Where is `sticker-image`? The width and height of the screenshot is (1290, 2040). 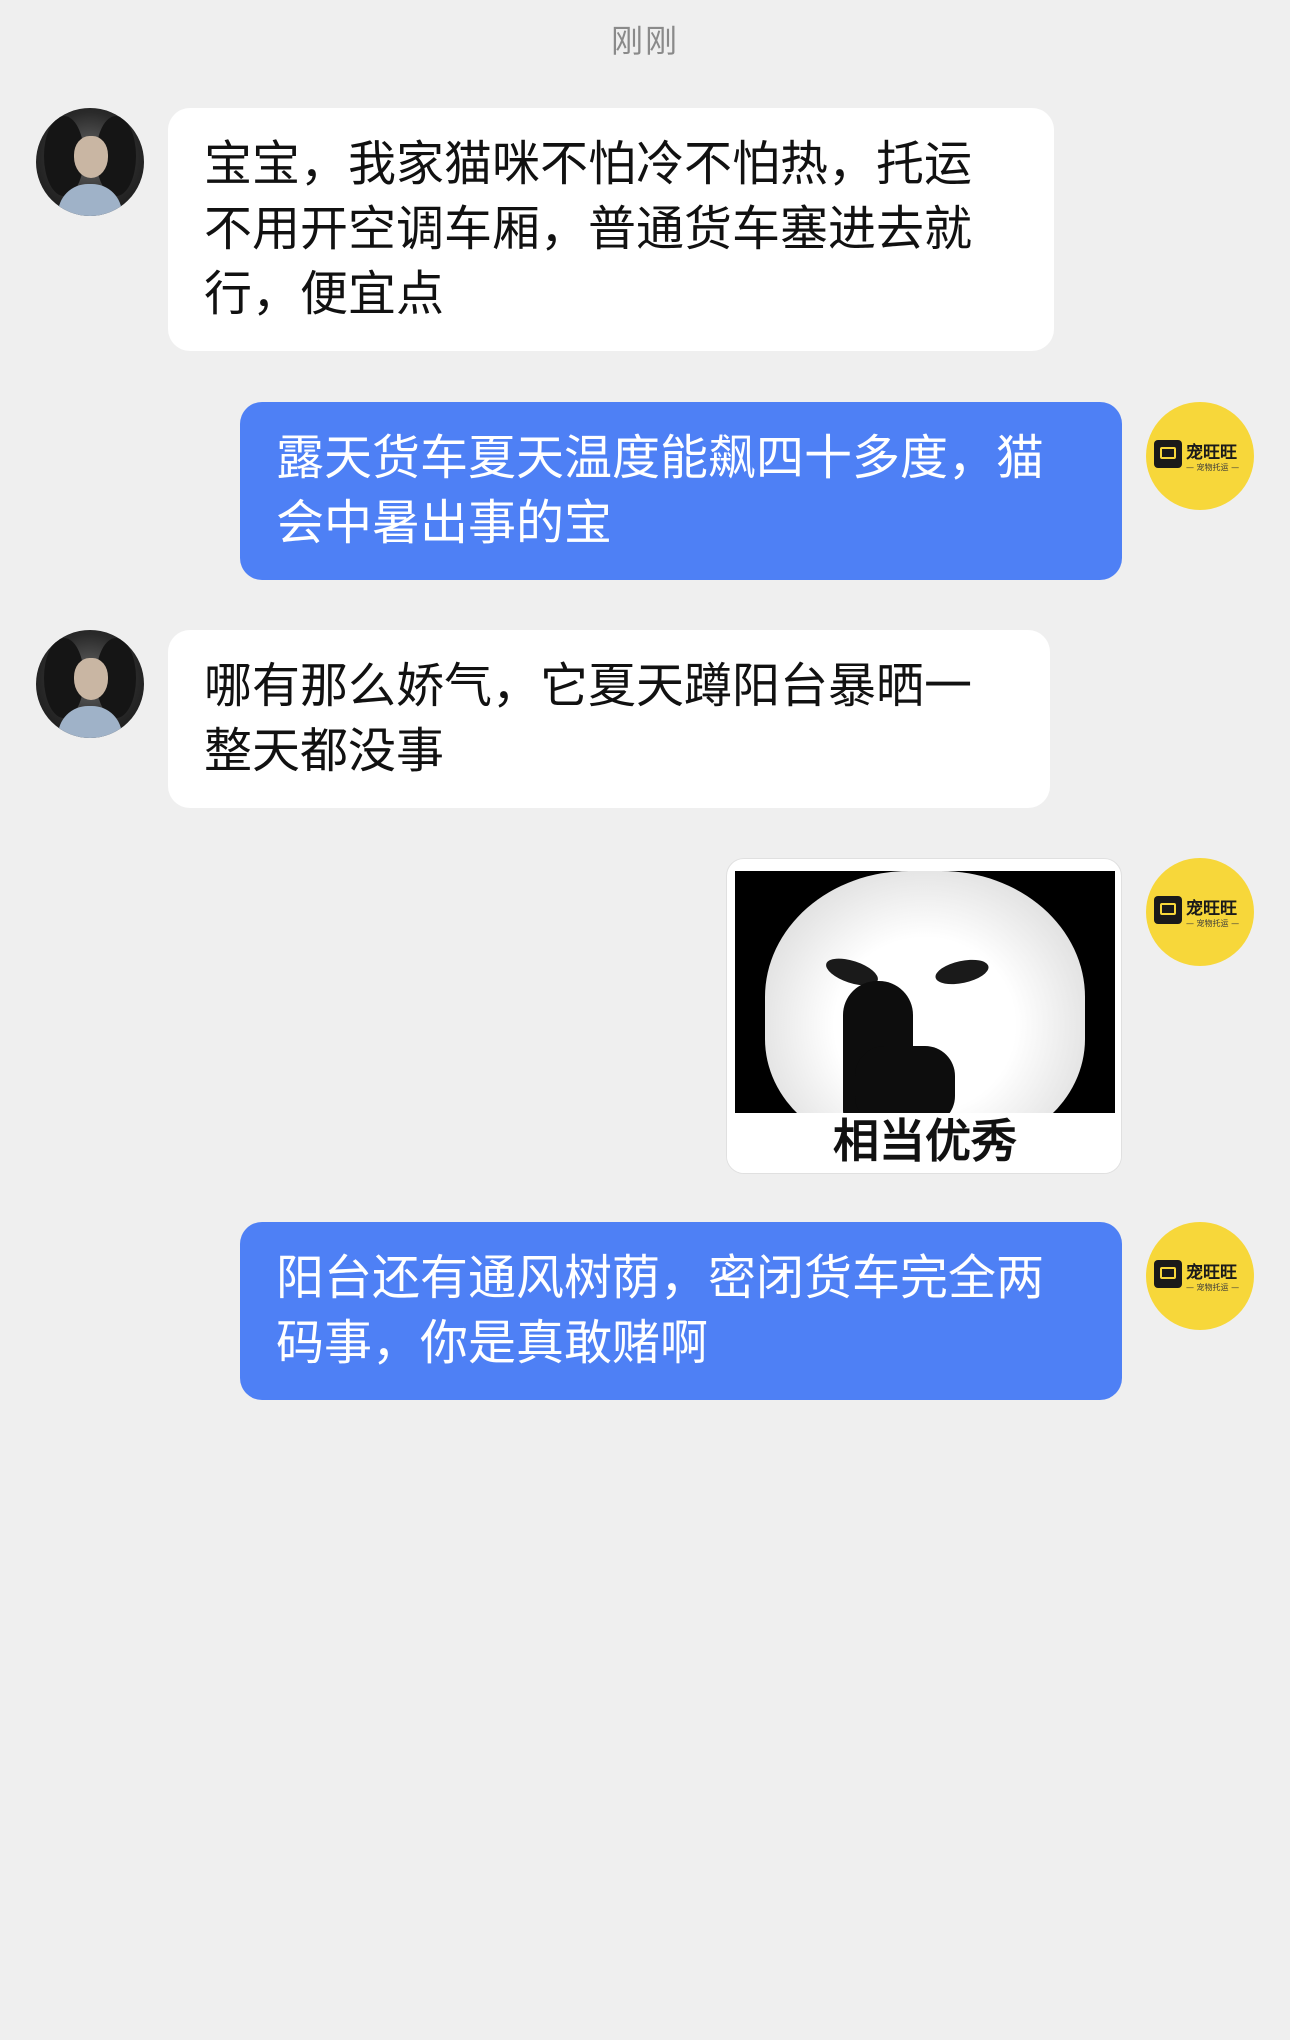 sticker-image is located at coordinates (925, 993).